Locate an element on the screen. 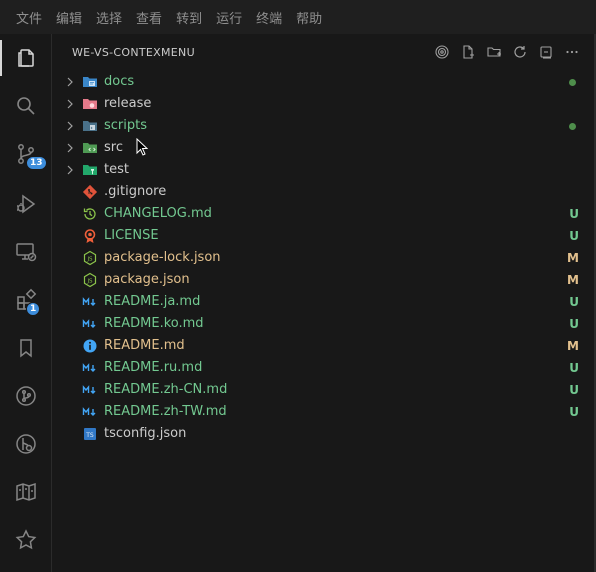  tree-item-readme-ko: README.ko.md U is located at coordinates (324, 324).